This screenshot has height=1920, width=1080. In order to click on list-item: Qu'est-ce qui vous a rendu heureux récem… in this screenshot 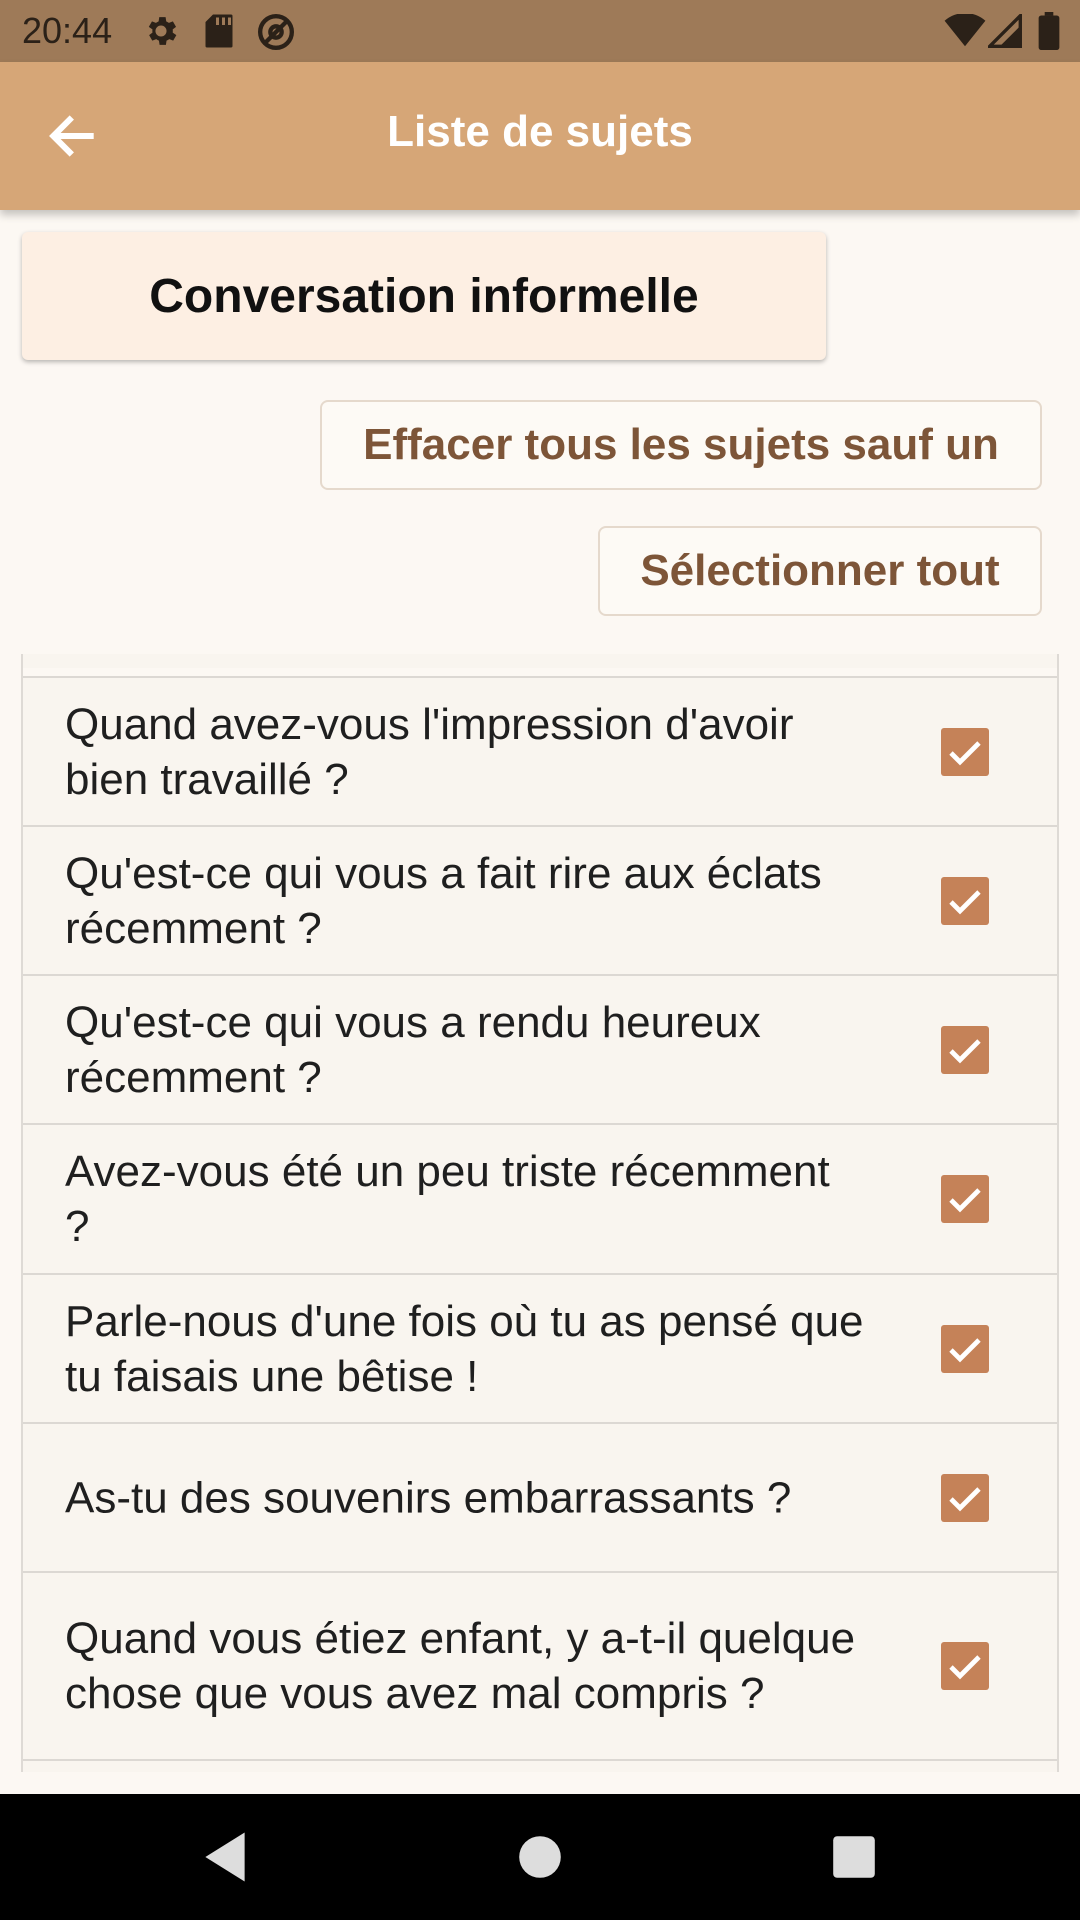, I will do `click(540, 1048)`.